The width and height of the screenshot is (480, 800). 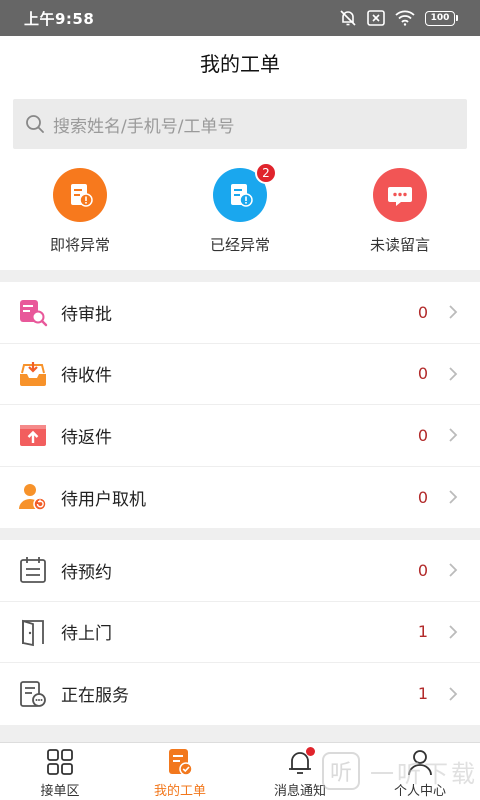 I want to click on wifi-icon, so click(x=405, y=18).